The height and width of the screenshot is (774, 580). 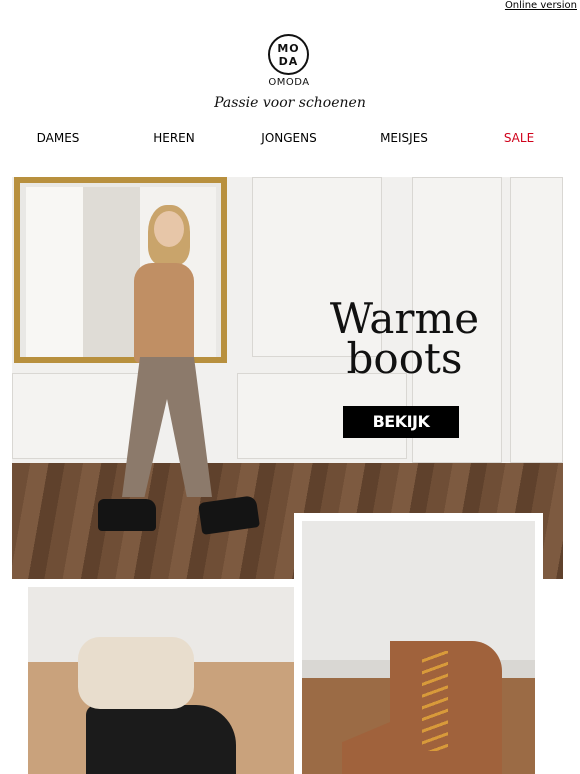 What do you see at coordinates (536, 320) in the screenshot?
I see `door-panel` at bounding box center [536, 320].